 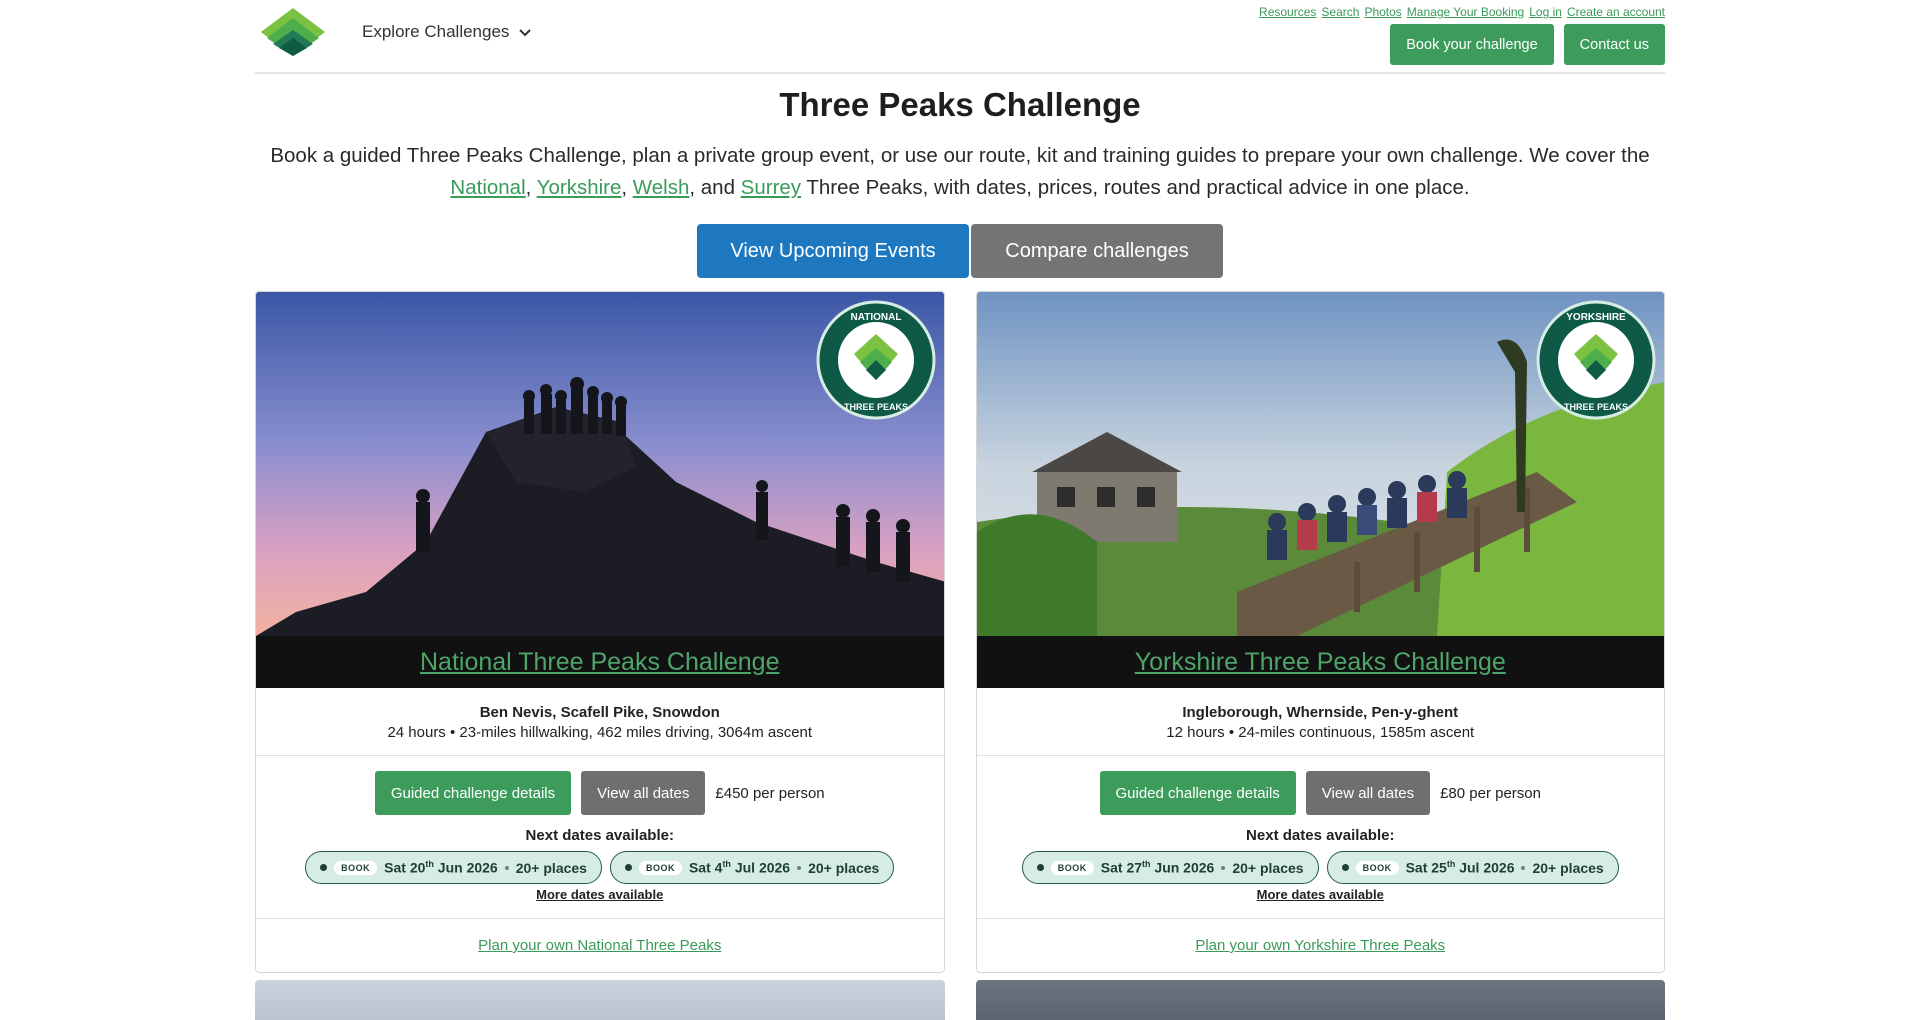 What do you see at coordinates (1545, 12) in the screenshot?
I see `link-log-in: Log in` at bounding box center [1545, 12].